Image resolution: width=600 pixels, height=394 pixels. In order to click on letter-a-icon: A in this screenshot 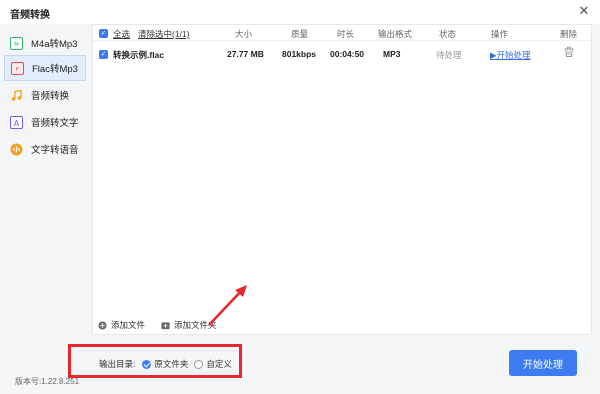, I will do `click(16, 122)`.